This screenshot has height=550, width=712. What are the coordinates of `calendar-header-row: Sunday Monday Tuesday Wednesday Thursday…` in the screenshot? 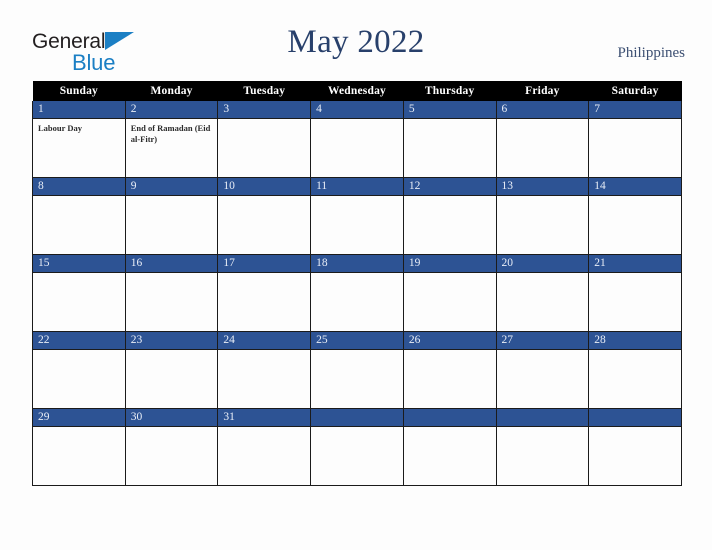 It's located at (357, 91).